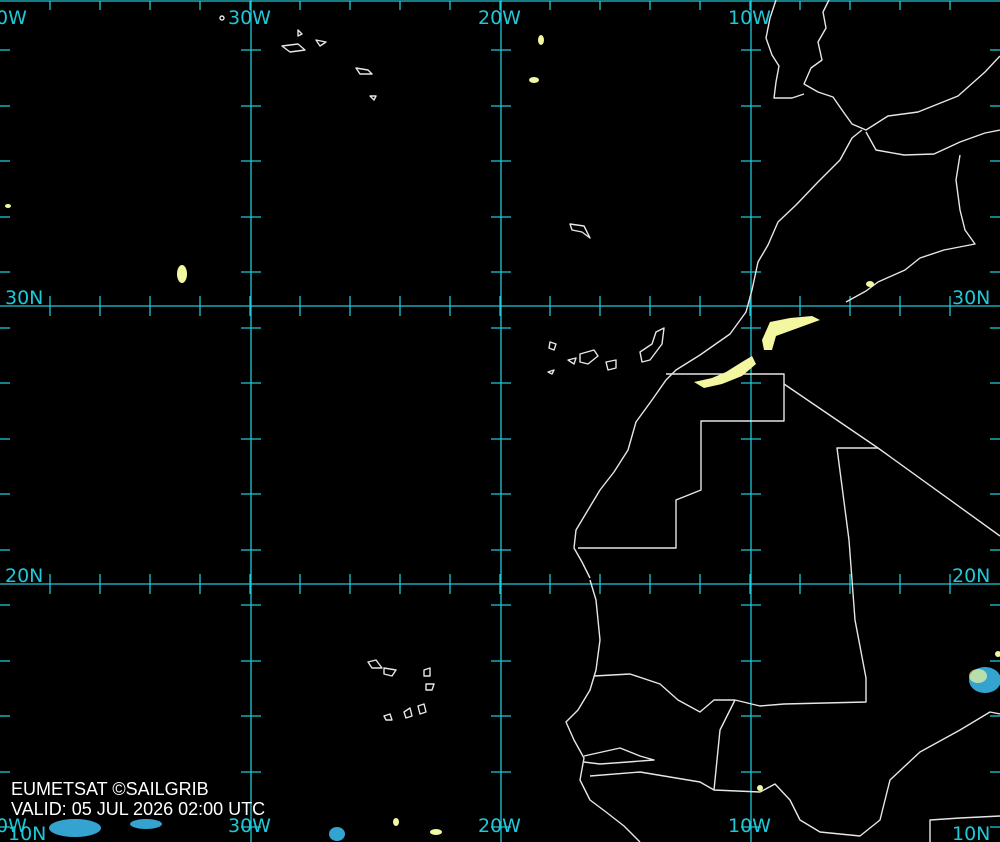 The width and height of the screenshot is (1000, 842). What do you see at coordinates (249, 18) in the screenshot?
I see `label-lon-30w: 30W` at bounding box center [249, 18].